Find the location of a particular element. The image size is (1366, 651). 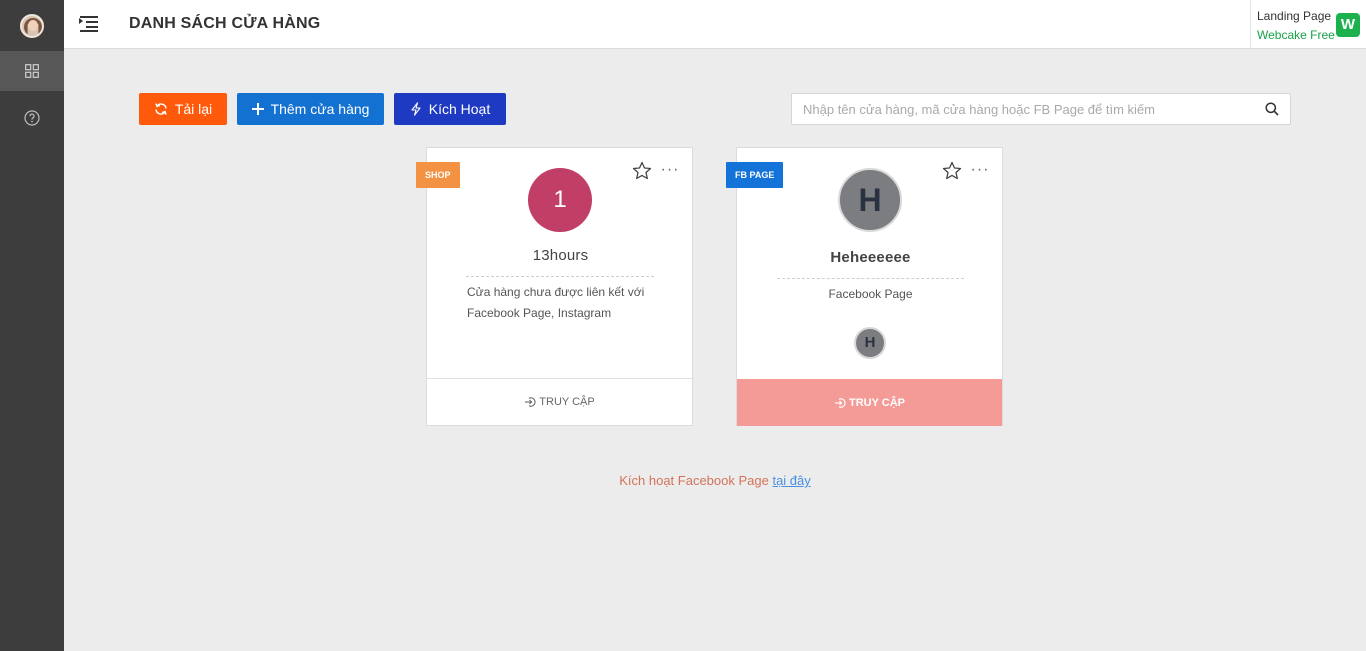

fb-page-tag: FB PAGE is located at coordinates (755, 175).